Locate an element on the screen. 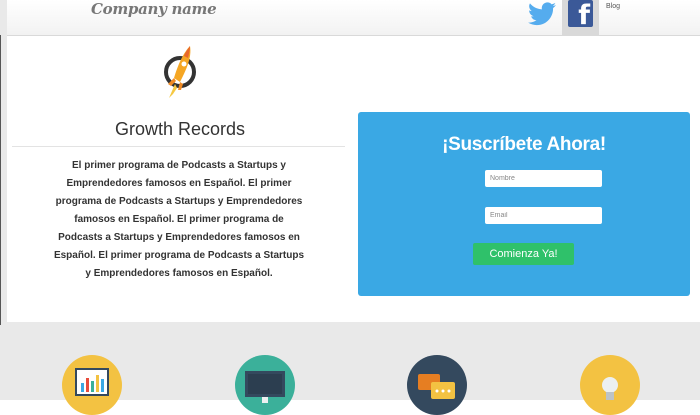  signup-title: ¡Suscríbete Ahora! is located at coordinates (524, 144).